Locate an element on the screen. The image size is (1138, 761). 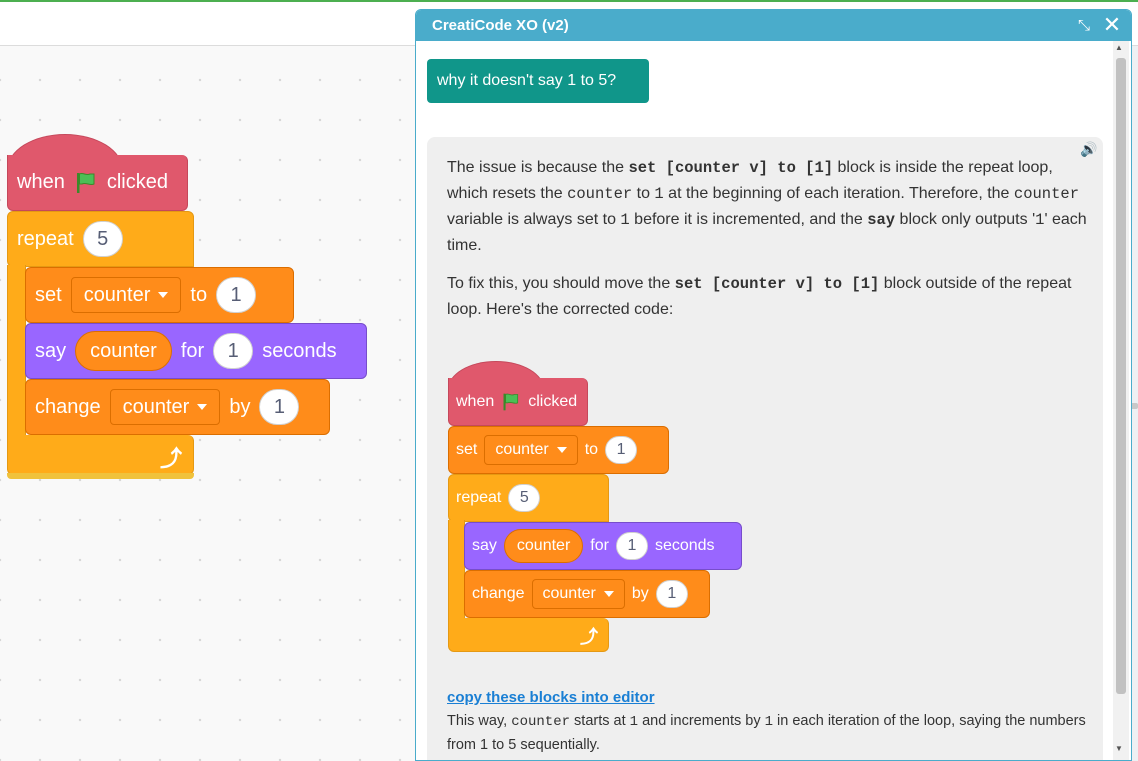
text: block only outputs ' is located at coordinates (965, 219).